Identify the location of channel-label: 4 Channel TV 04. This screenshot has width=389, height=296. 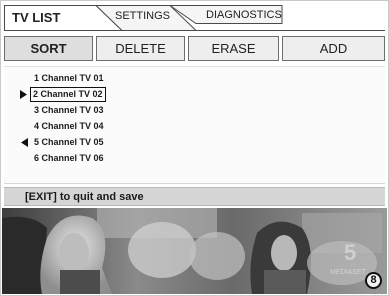
(69, 126).